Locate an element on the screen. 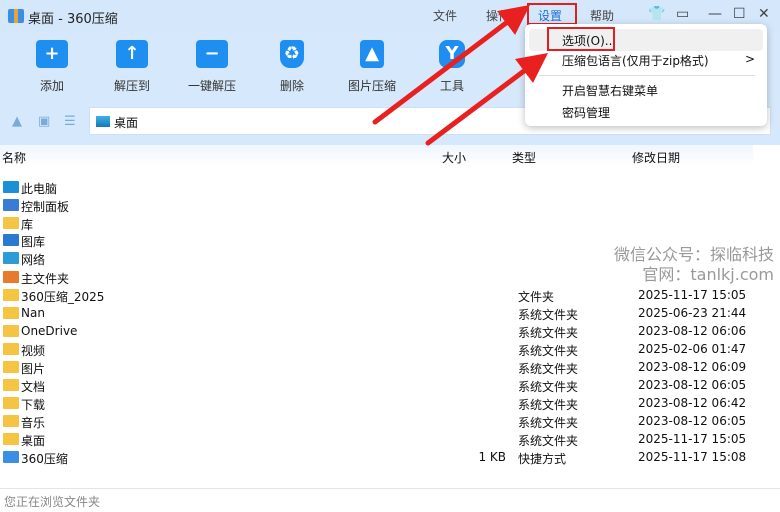 Image resolution: width=780 pixels, height=512 pixels. arrow-to-settings is located at coordinates (451, 64).